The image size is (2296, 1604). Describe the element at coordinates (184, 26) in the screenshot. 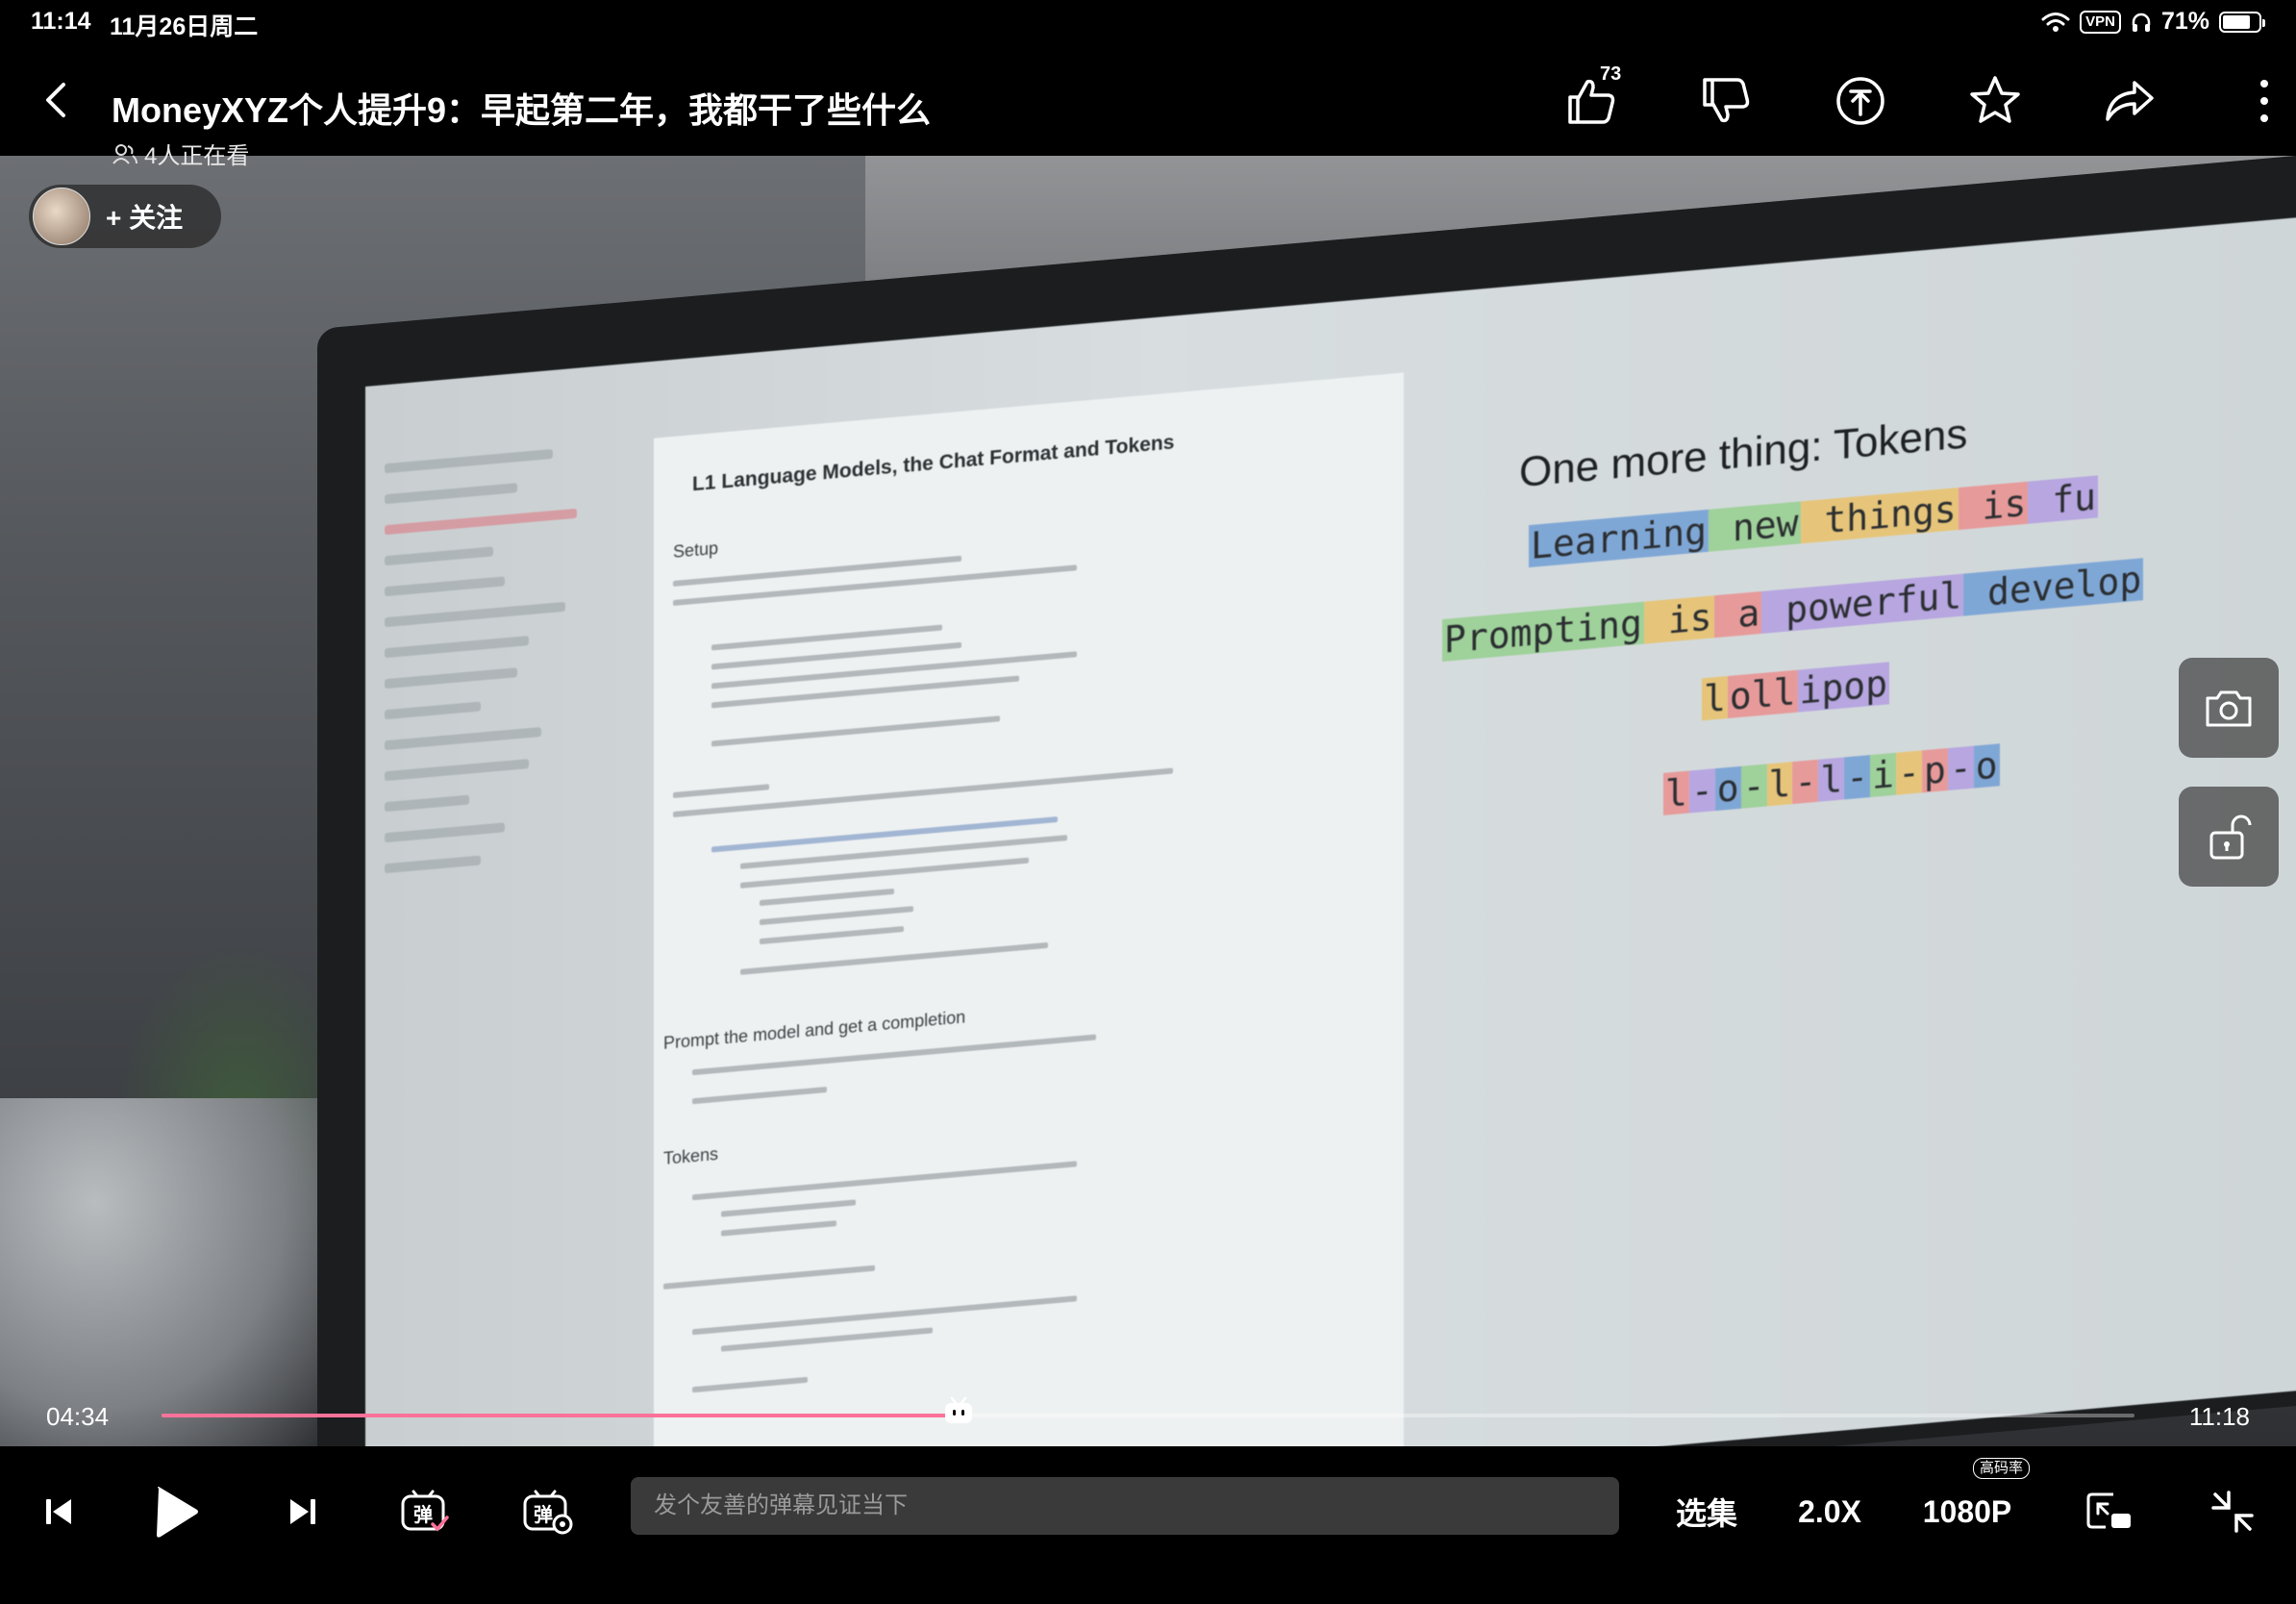

I see `status-date: 11月26日周二` at that location.